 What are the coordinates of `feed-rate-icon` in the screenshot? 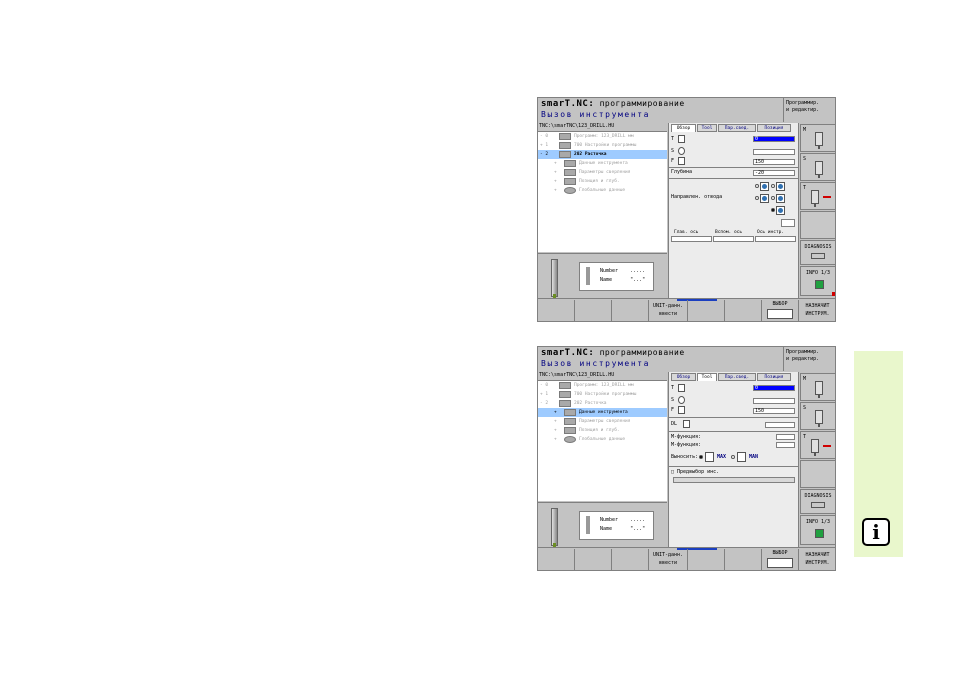 It's located at (681, 161).